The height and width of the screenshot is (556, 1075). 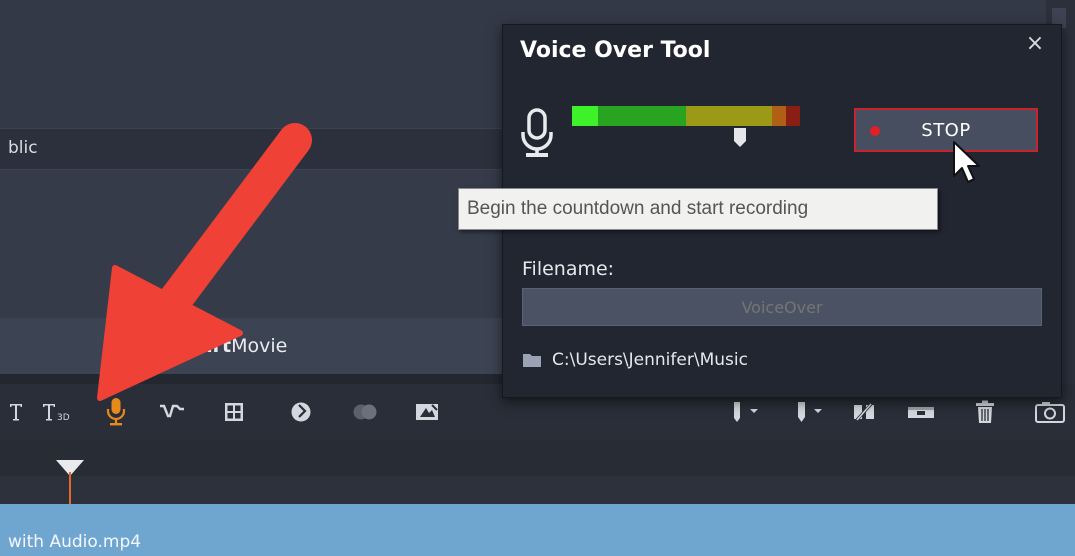 What do you see at coordinates (210, 260) in the screenshot?
I see `annotation-arrow-icon` at bounding box center [210, 260].